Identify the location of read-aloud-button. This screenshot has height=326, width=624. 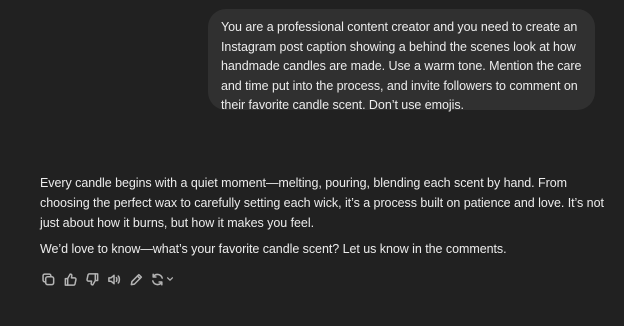
(114, 279).